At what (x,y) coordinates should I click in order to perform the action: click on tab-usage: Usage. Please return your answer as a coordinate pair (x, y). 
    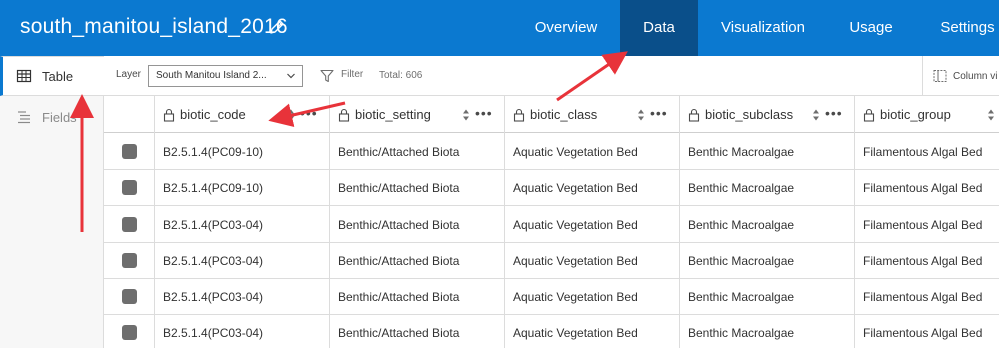
    Looking at the image, I should click on (871, 28).